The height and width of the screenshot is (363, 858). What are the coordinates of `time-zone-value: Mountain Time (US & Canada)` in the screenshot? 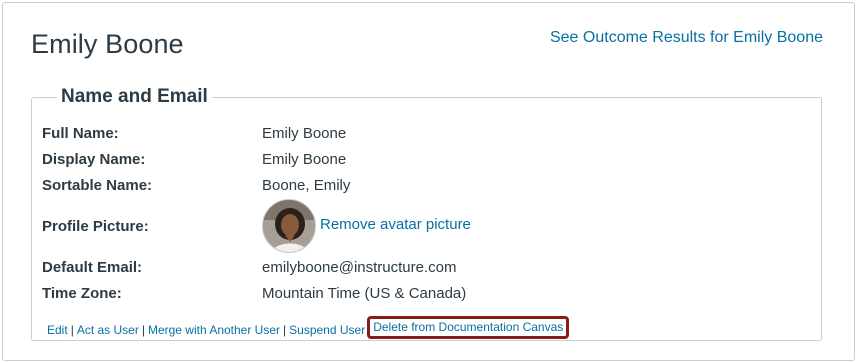 It's located at (364, 293).